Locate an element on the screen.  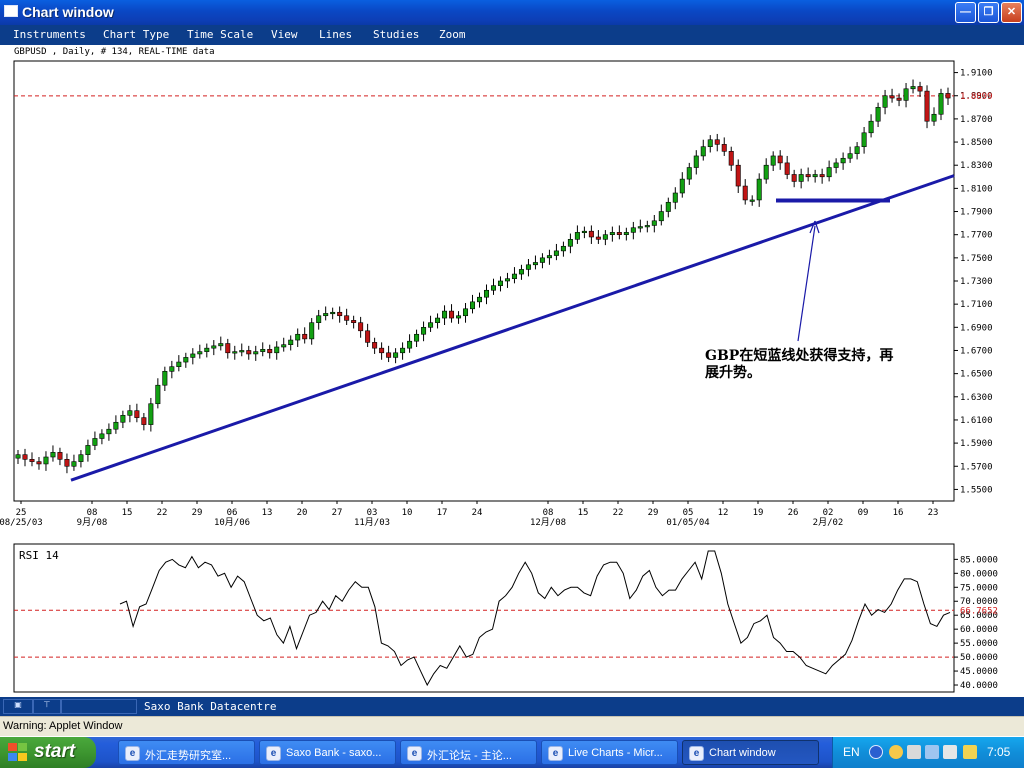
x-tick-label: 15 is located at coordinates (127, 513).